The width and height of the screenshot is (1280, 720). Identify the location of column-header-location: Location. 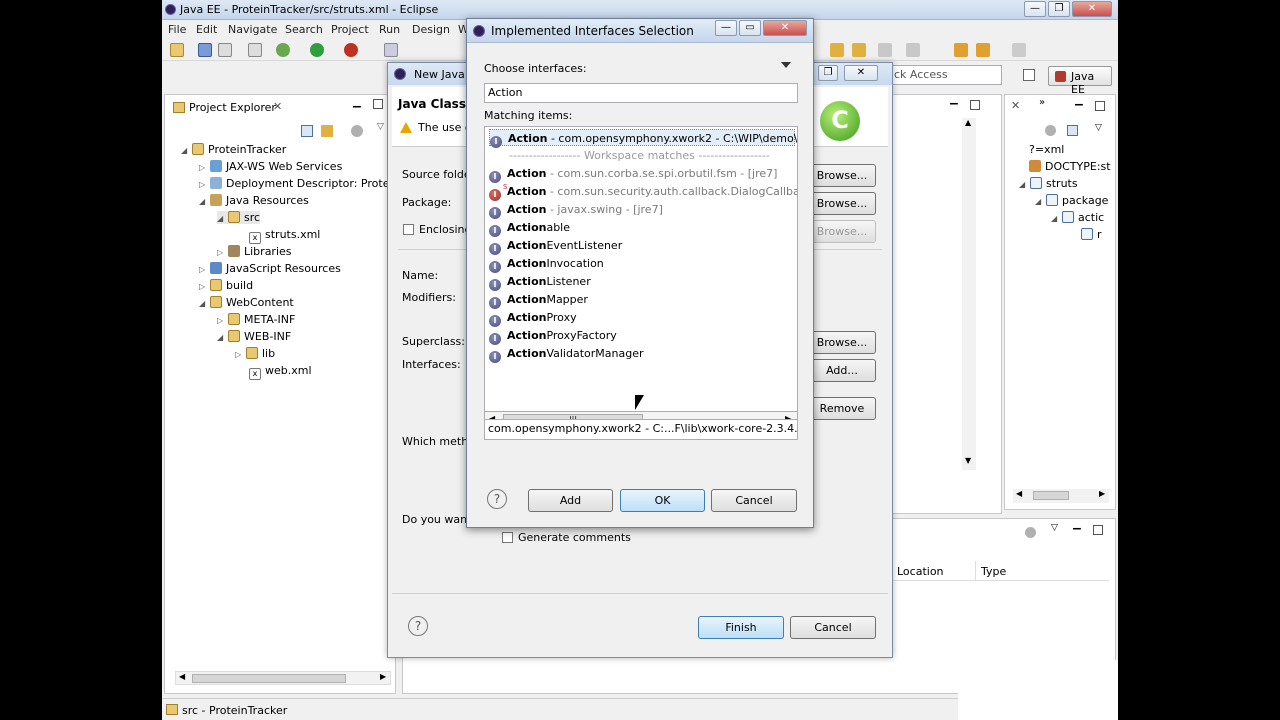
(920, 571).